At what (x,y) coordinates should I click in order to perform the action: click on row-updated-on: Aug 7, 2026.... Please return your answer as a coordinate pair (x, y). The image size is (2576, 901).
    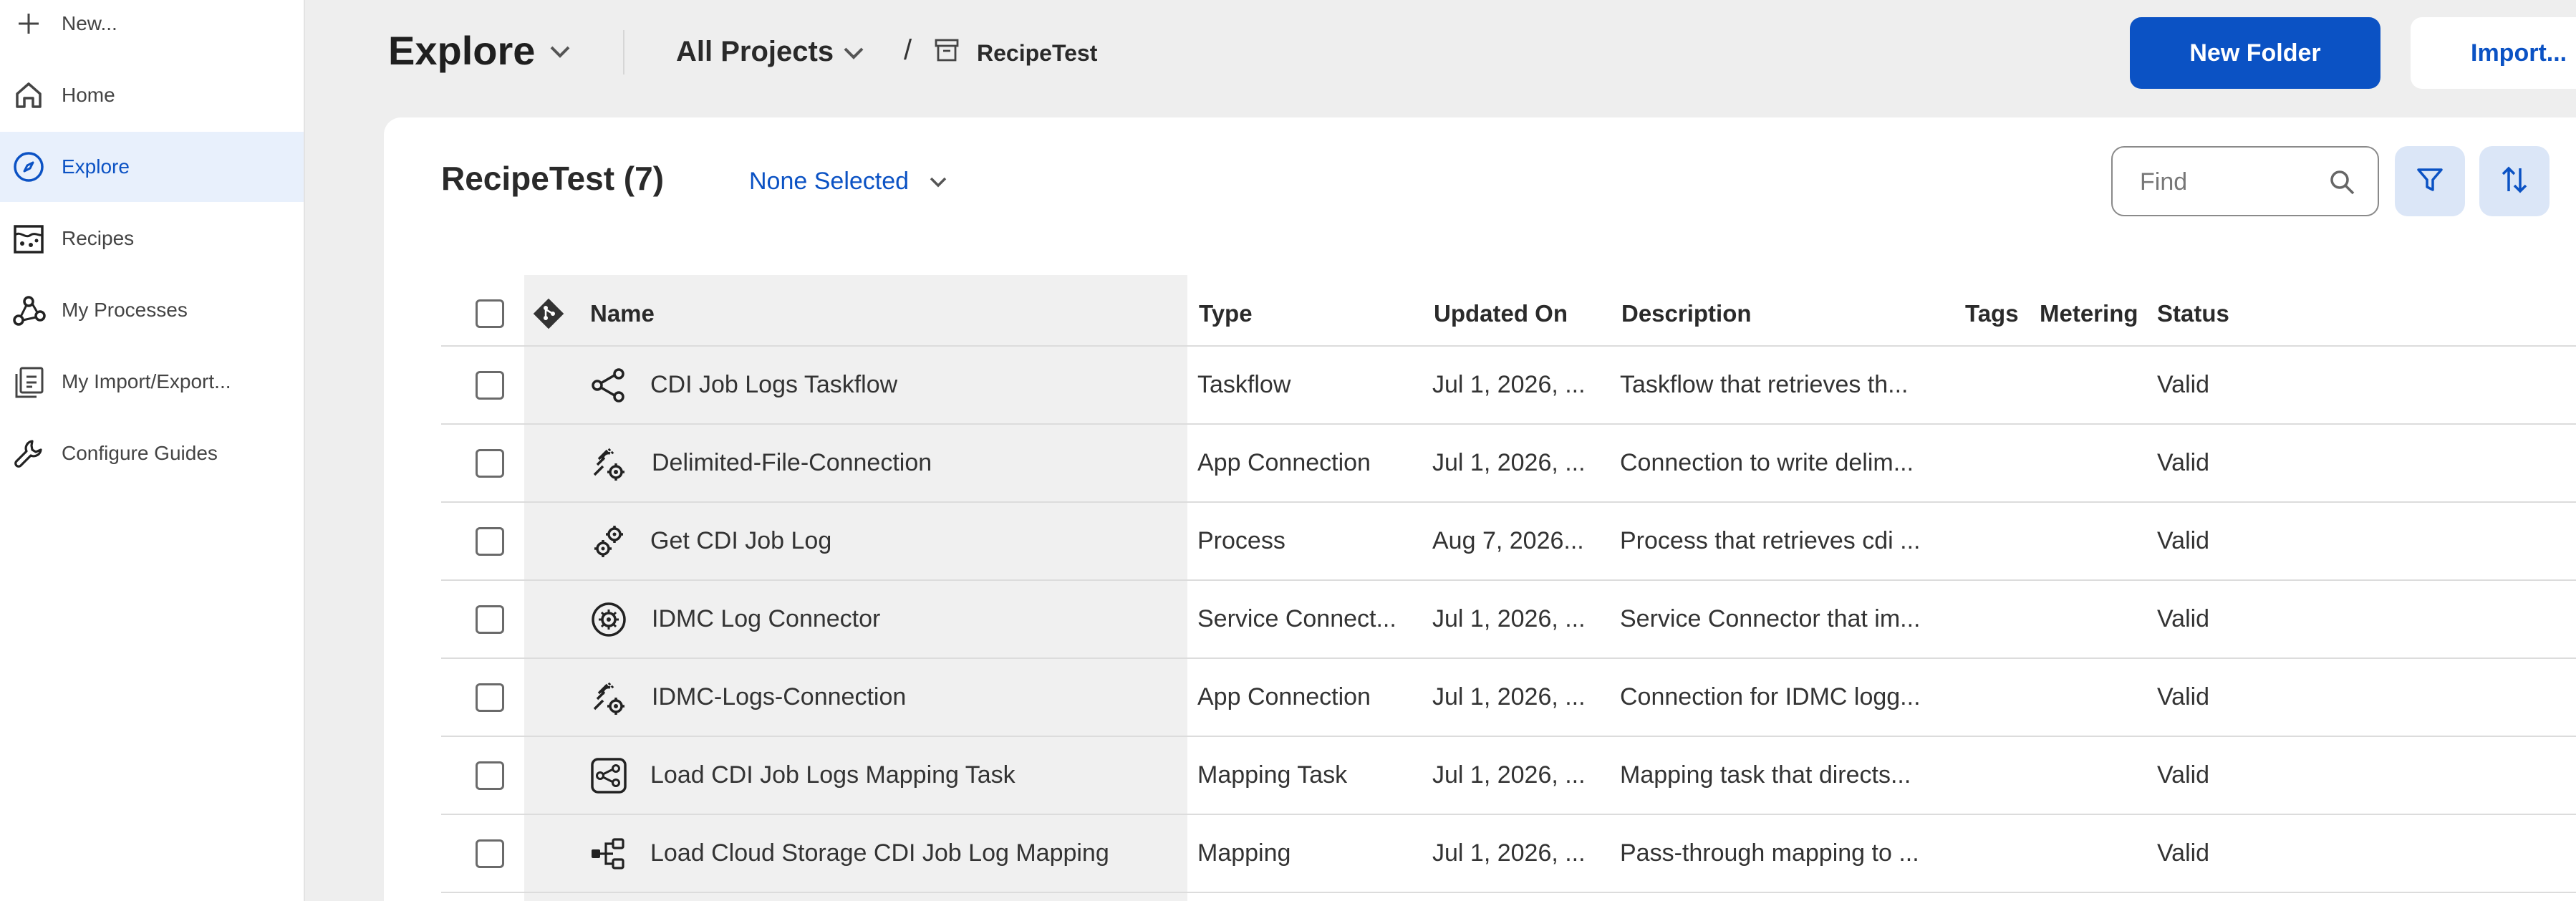
    Looking at the image, I should click on (1508, 540).